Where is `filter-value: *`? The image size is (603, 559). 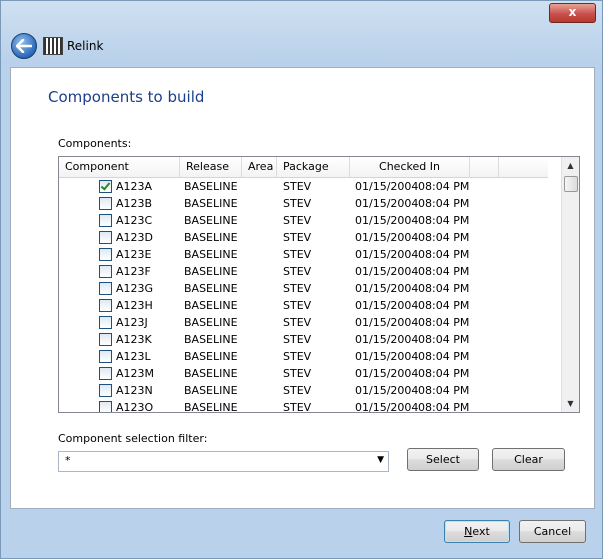
filter-value: * is located at coordinates (68, 460).